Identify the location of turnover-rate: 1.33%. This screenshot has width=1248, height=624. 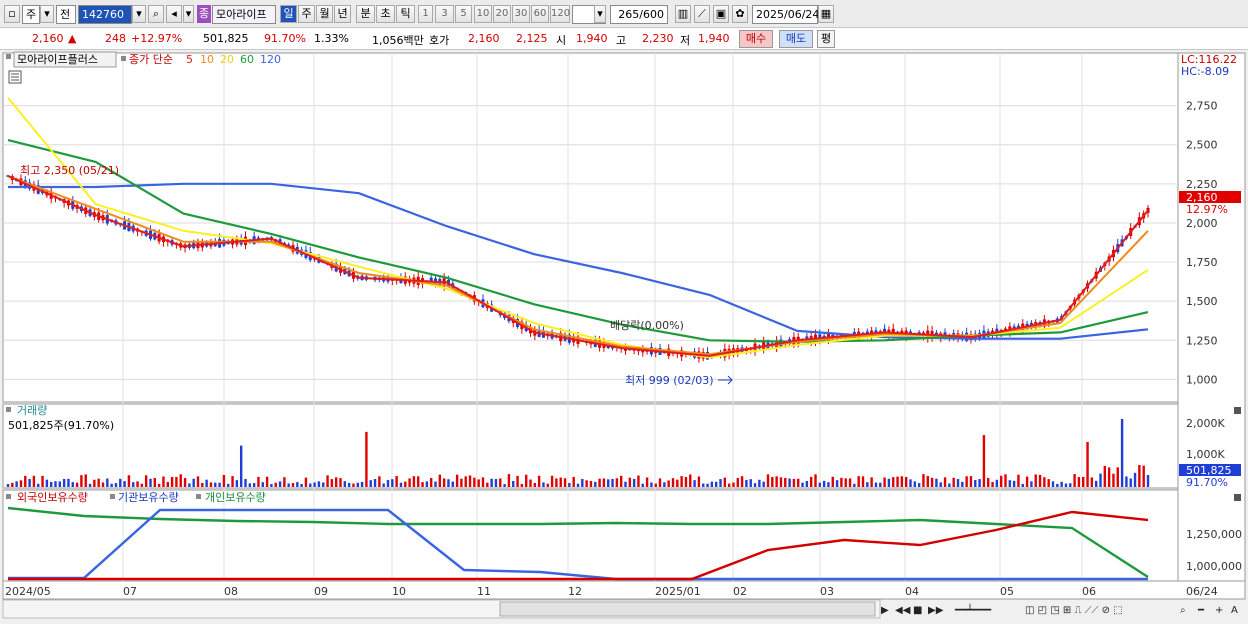
(331, 38).